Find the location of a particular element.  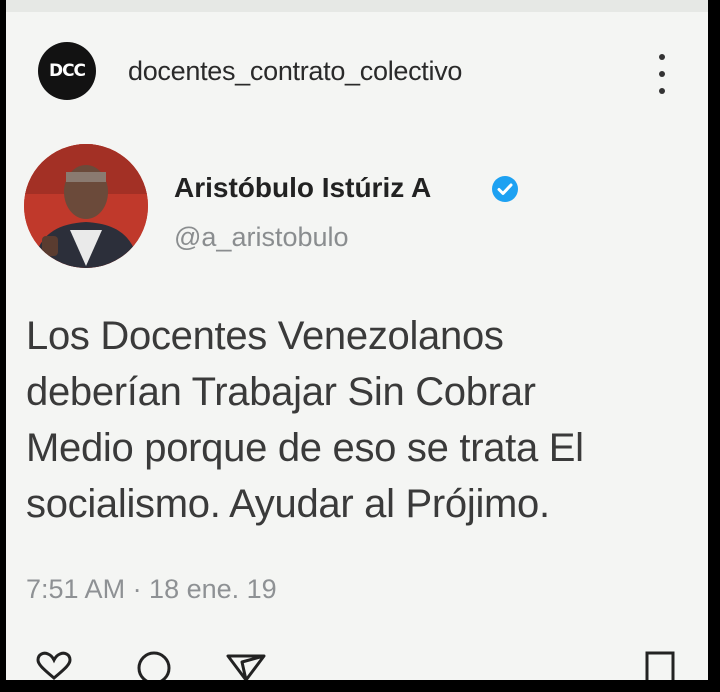

profile-avatar: DCC is located at coordinates (67, 71).